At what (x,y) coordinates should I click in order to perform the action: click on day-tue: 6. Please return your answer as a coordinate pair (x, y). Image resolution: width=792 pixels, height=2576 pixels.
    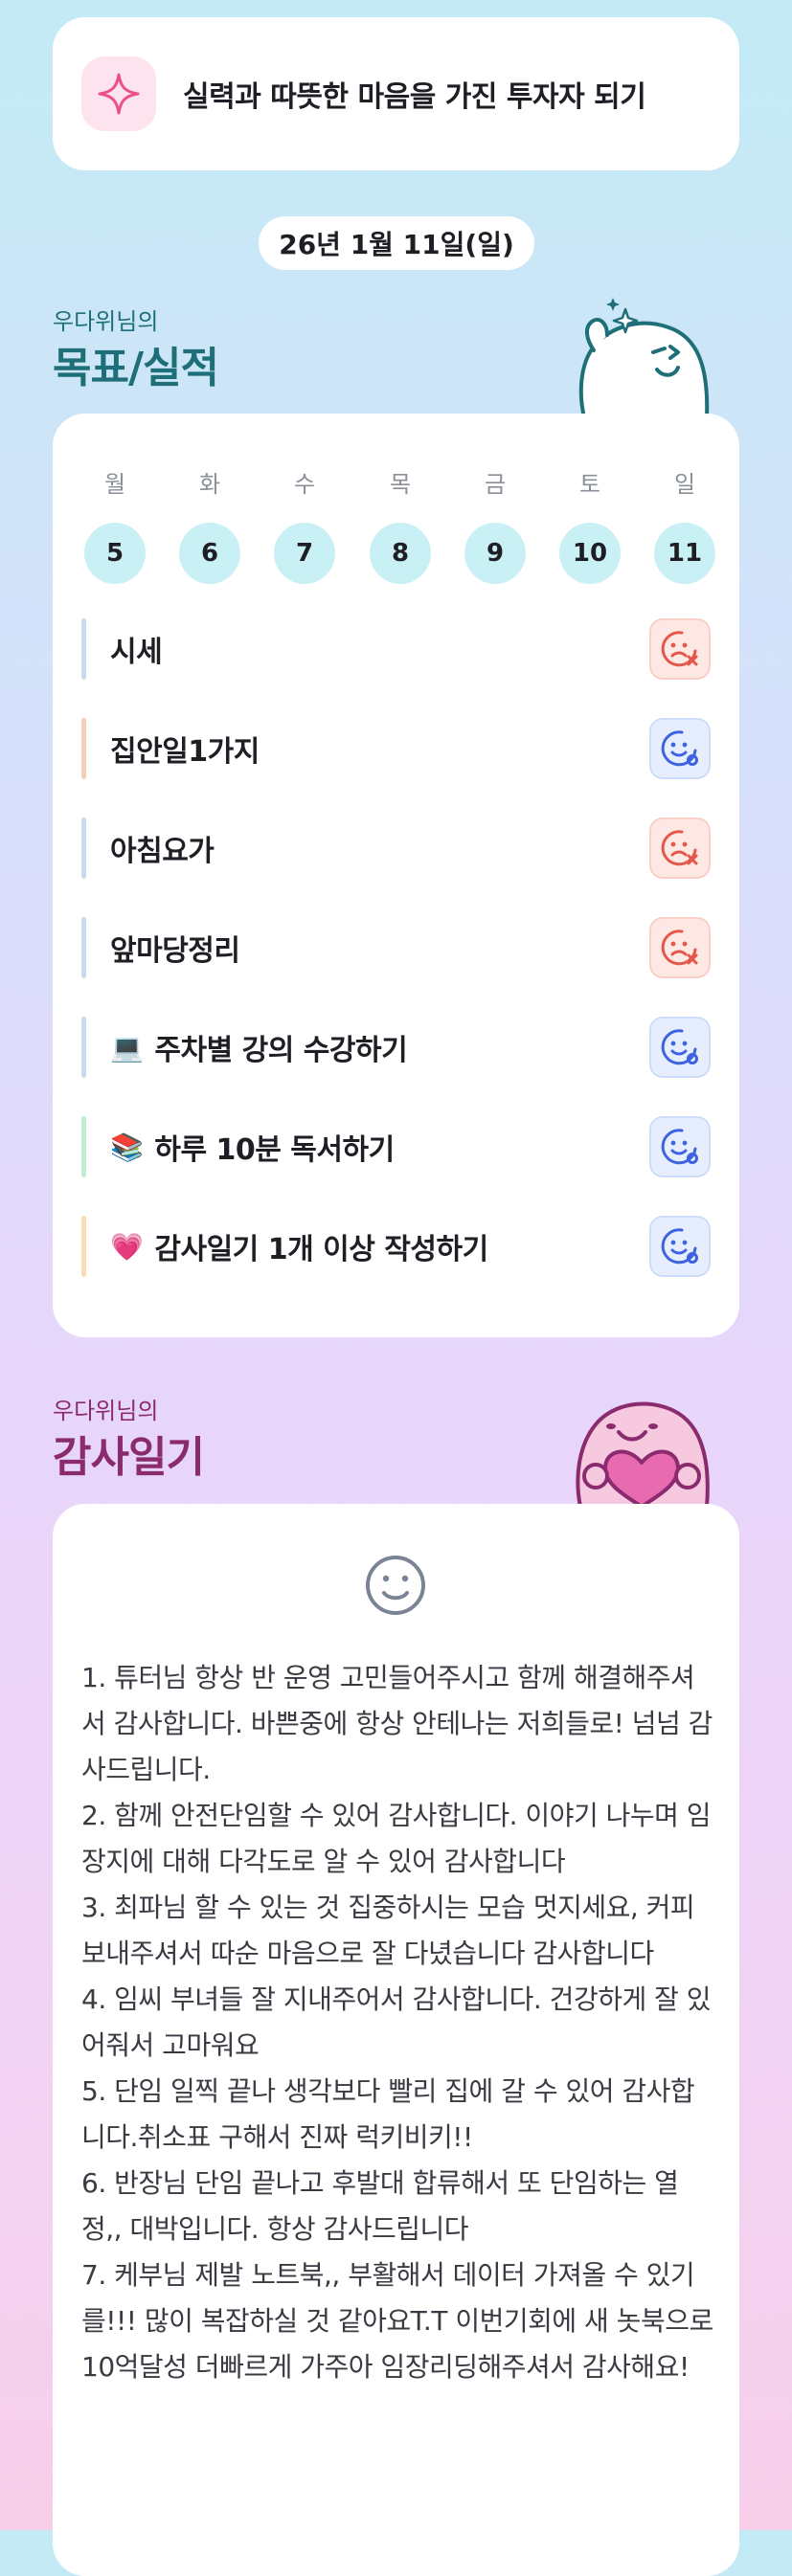
    Looking at the image, I should click on (209, 553).